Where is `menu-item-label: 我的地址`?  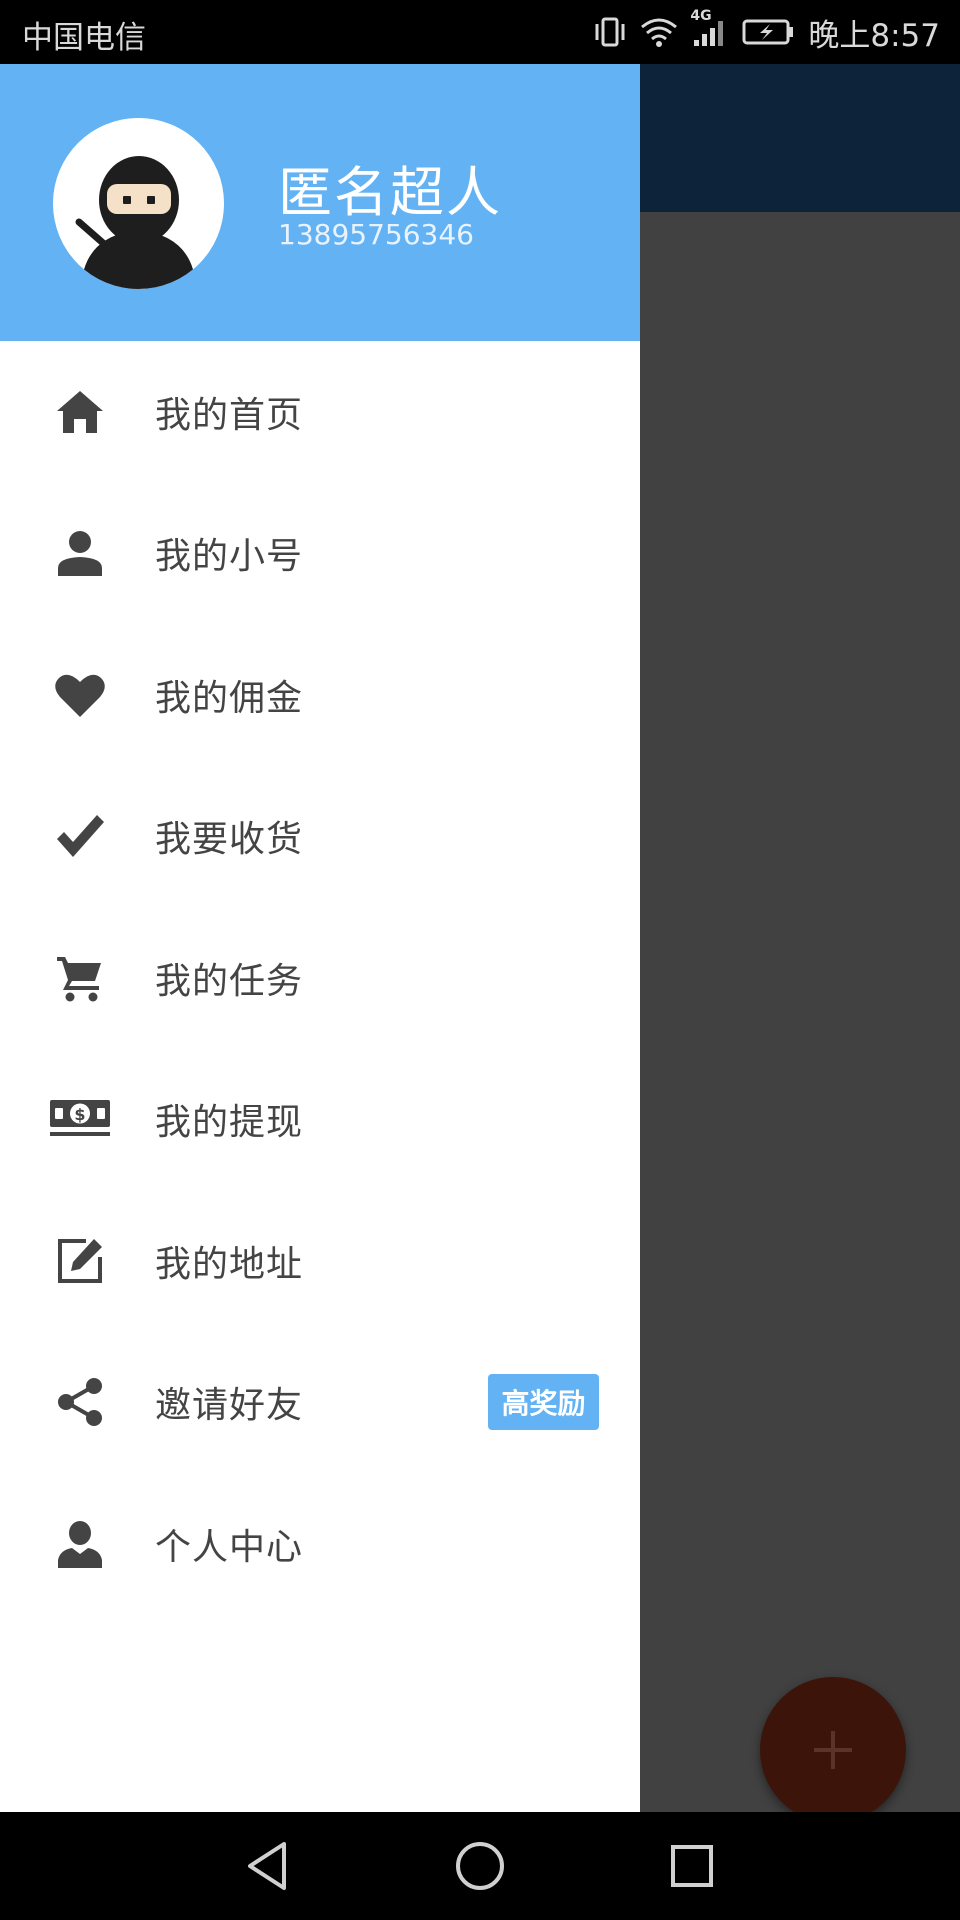 menu-item-label: 我的地址 is located at coordinates (229, 1264).